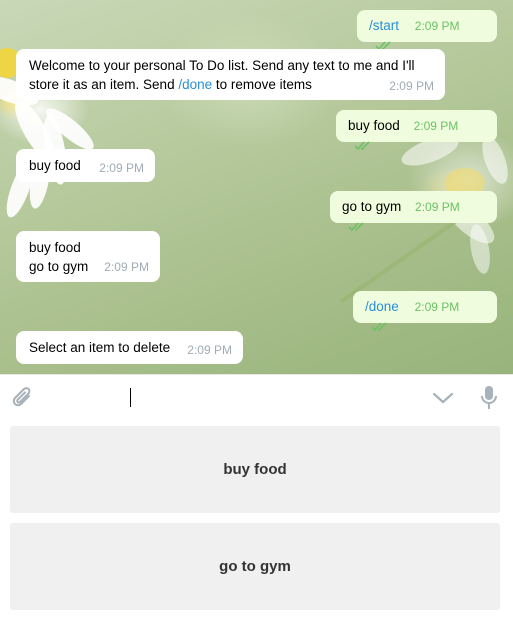 The height and width of the screenshot is (617, 513). Describe the element at coordinates (443, 400) in the screenshot. I see `chevron-down-icon` at that location.